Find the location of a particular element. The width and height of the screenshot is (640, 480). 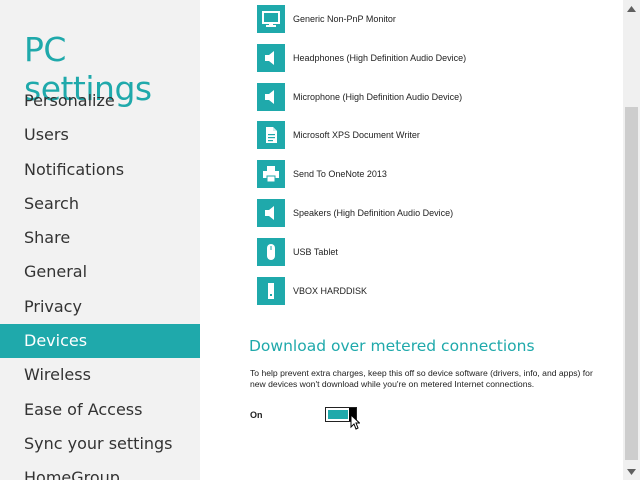

sidebar-item-share: Share is located at coordinates (100, 238).